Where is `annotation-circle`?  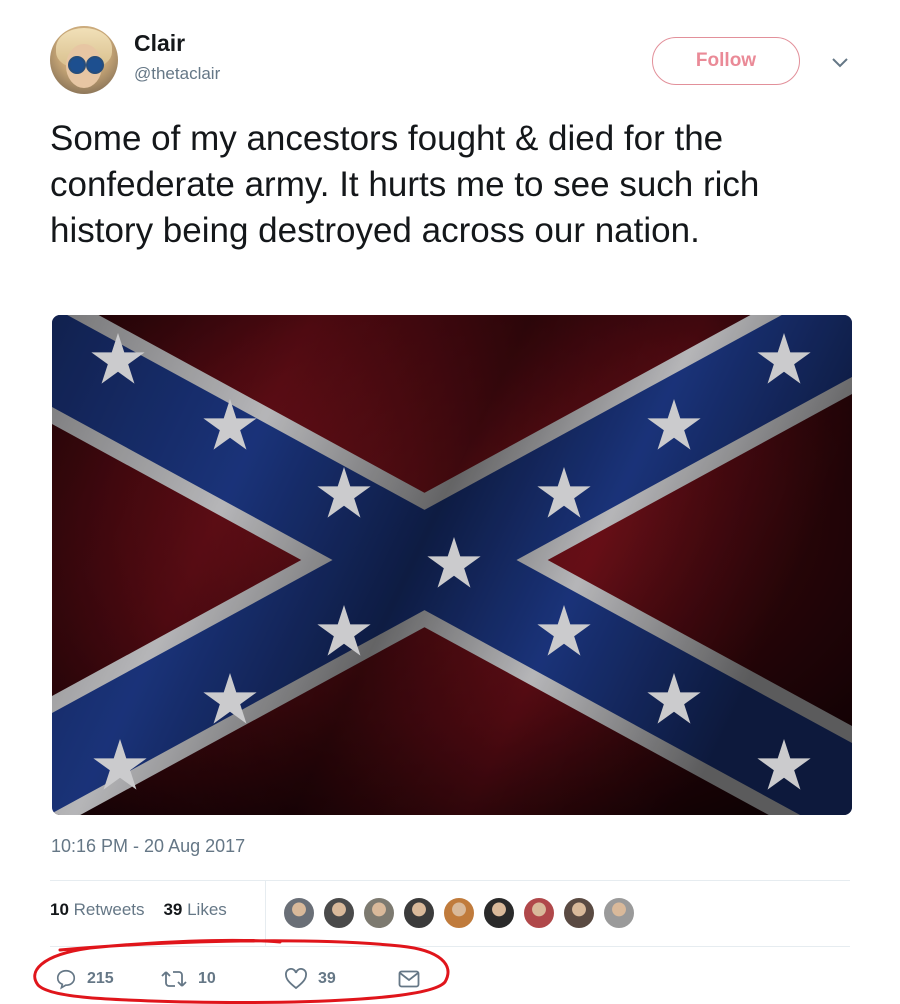
annotation-circle is located at coordinates (241, 971).